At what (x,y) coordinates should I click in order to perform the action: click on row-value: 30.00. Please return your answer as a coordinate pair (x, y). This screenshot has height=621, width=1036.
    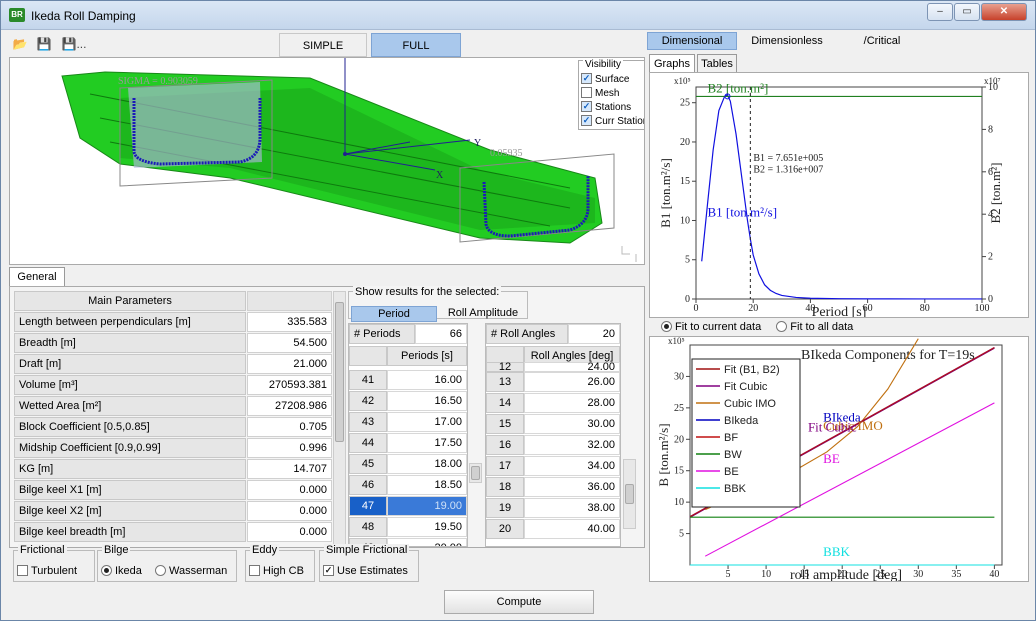
    Looking at the image, I should click on (572, 424).